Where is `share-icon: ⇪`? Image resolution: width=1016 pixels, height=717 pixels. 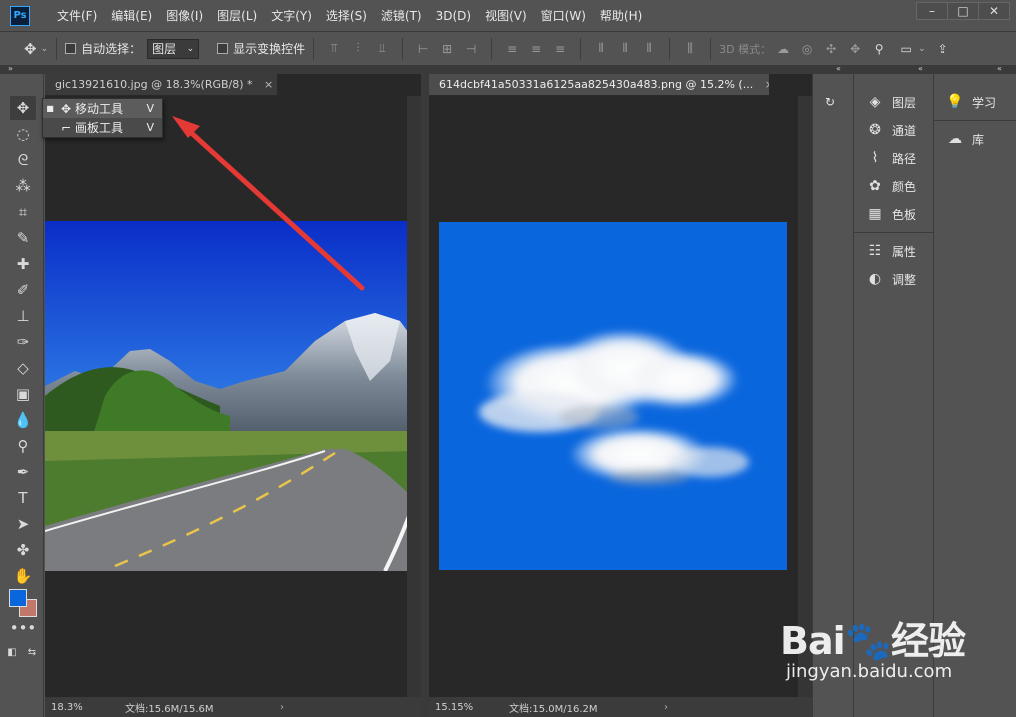 share-icon: ⇪ is located at coordinates (943, 49).